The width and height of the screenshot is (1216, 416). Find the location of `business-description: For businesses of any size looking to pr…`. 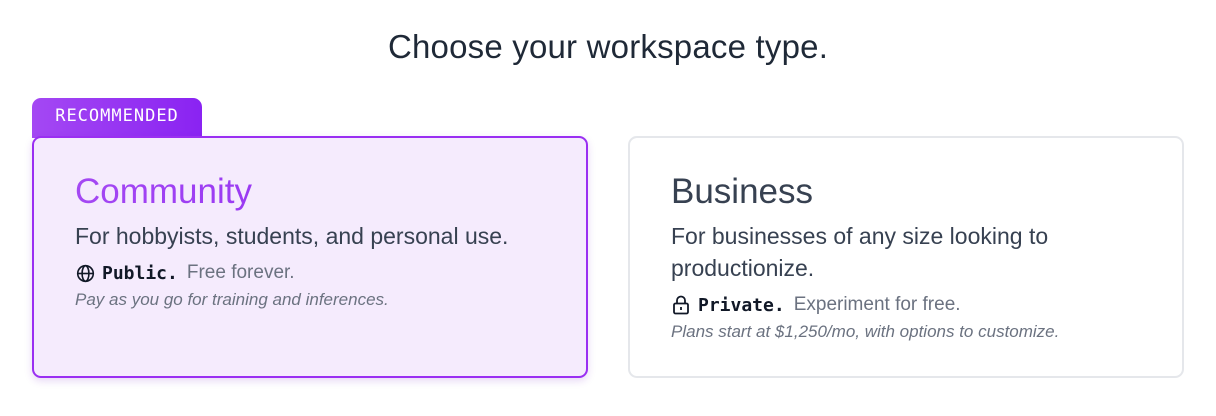

business-description: For businesses of any size looking to pr… is located at coordinates (860, 252).